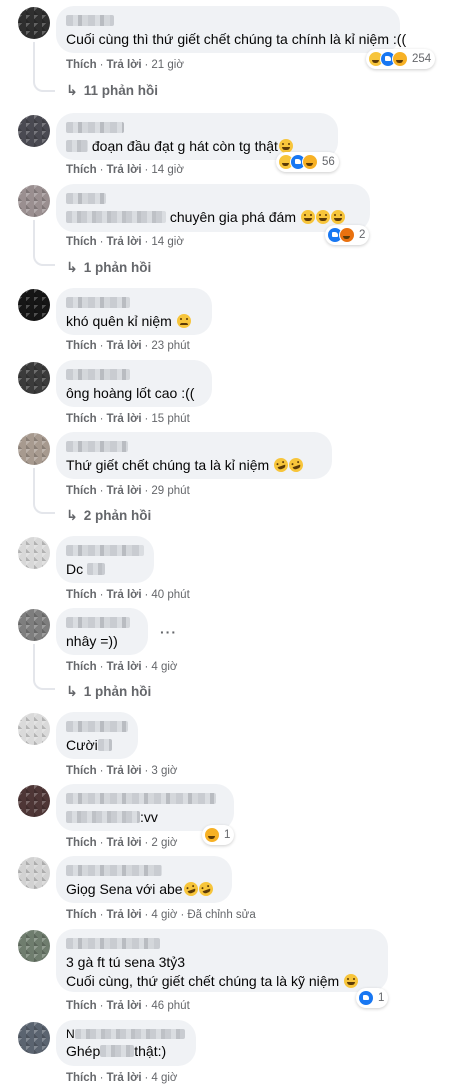 This screenshot has height=1090, width=455. I want to click on timestamp: 46 phút, so click(170, 1006).